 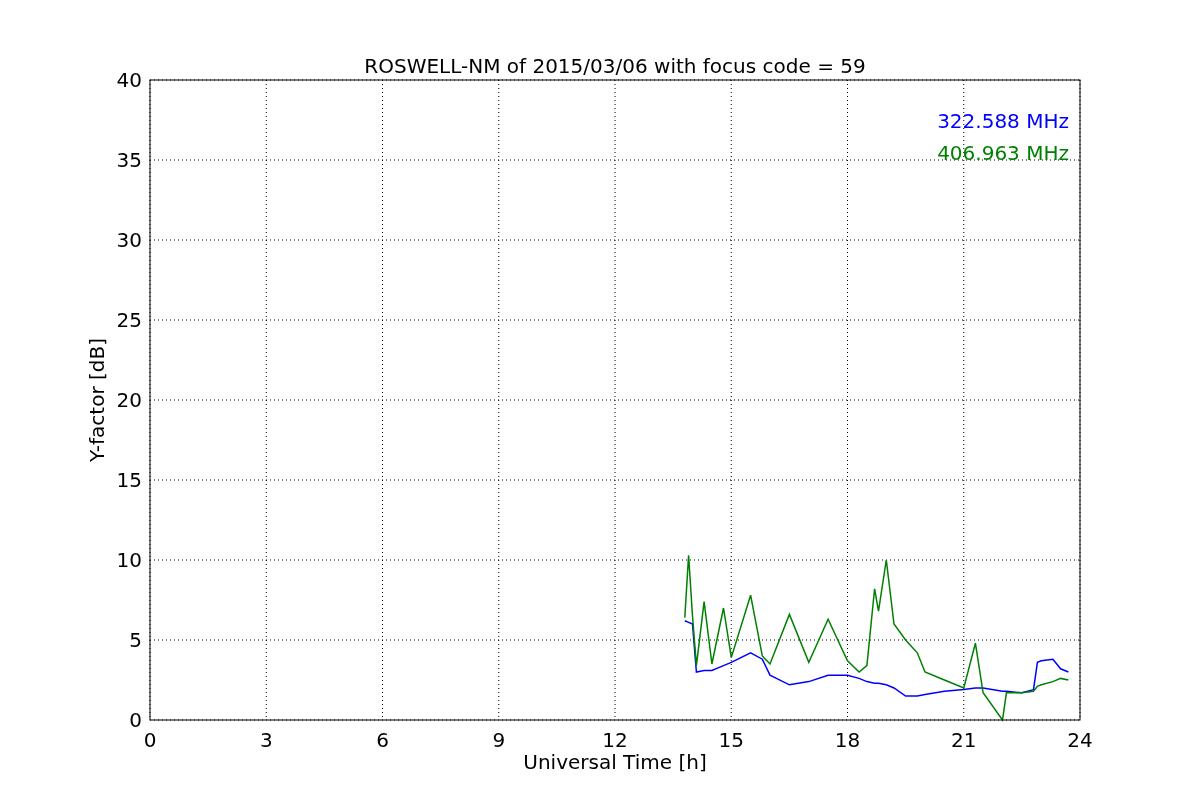 What do you see at coordinates (1080, 740) in the screenshot?
I see `tick-label: 24` at bounding box center [1080, 740].